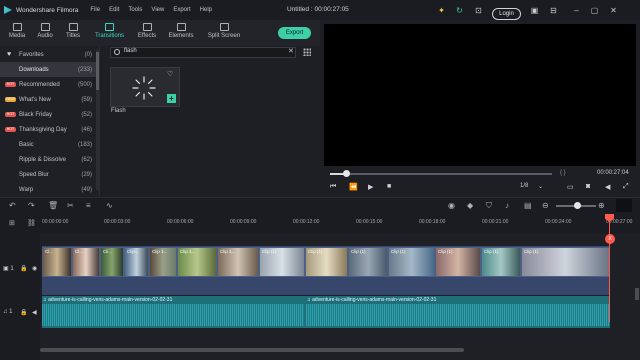 The width and height of the screenshot is (640, 360). What do you see at coordinates (637, 294) in the screenshot?
I see `timeline-vertical-scrollbar` at bounding box center [637, 294].